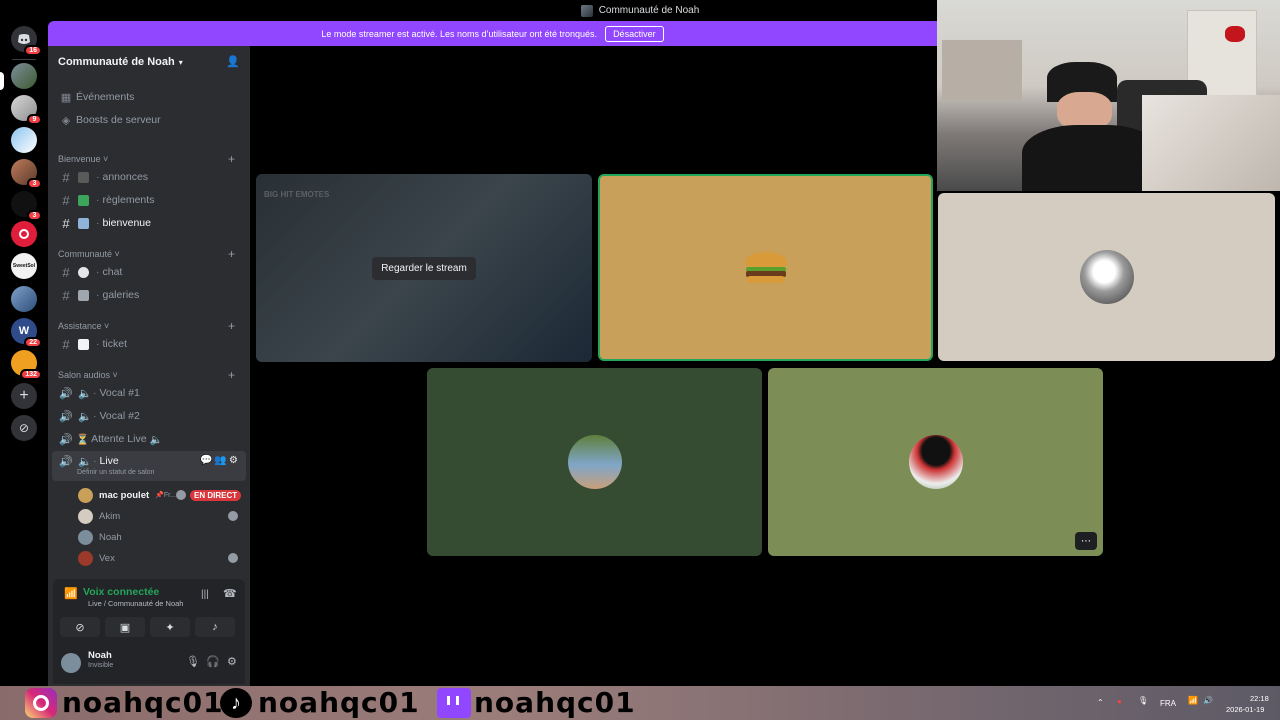  I want to click on stream-preview-tile: BIG HIT EMOTES Regarder le stream, so click(424, 268).